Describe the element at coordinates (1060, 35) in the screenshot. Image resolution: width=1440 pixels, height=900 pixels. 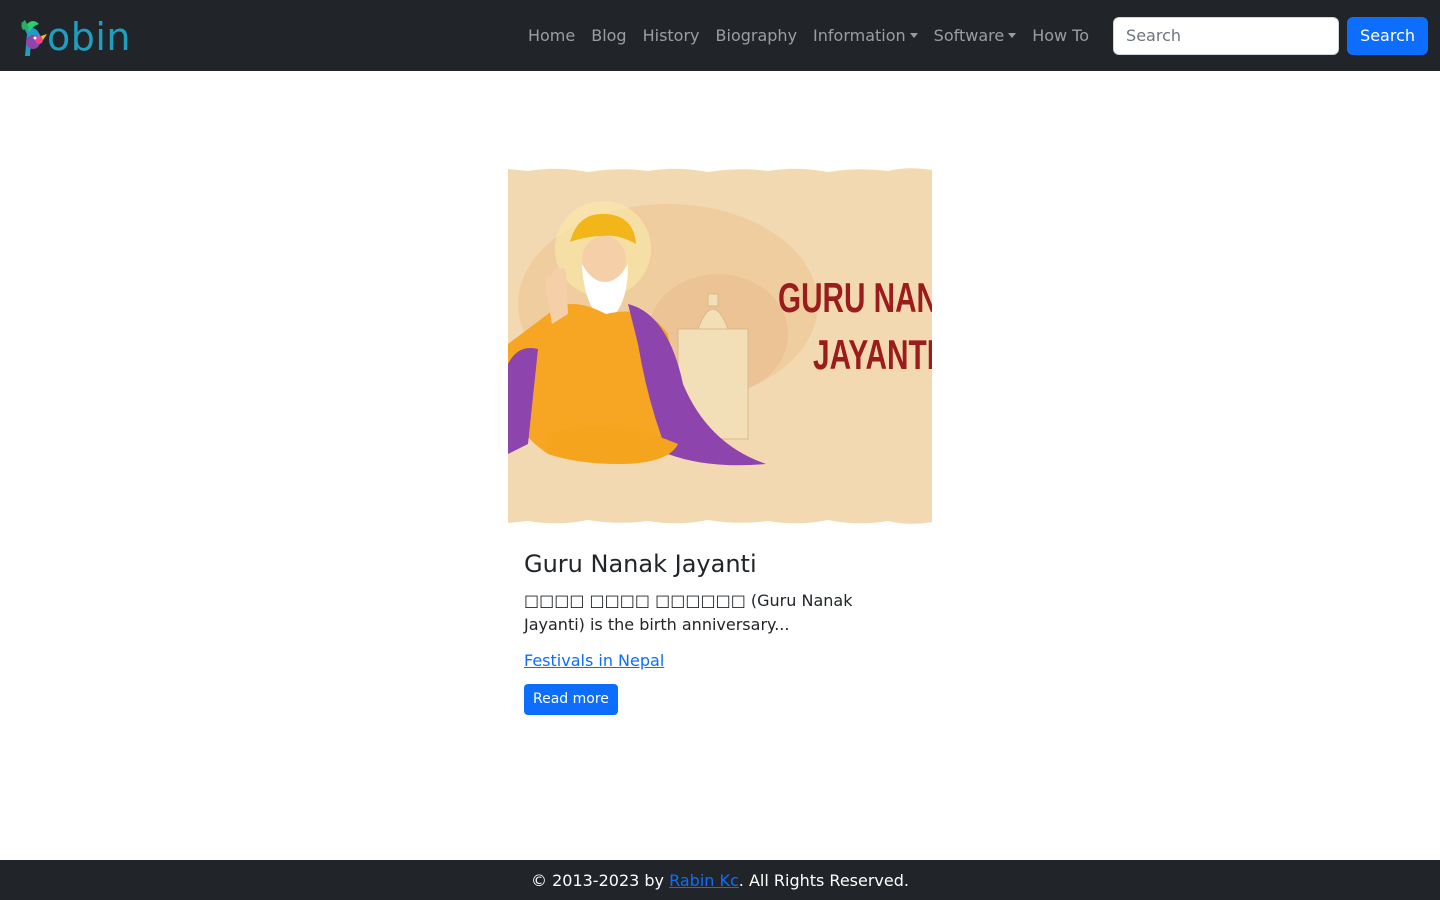
I see `nav-how-to: How To` at that location.